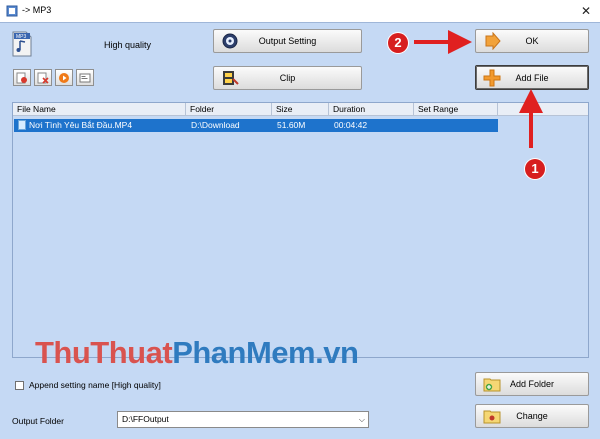  What do you see at coordinates (12, 11) in the screenshot?
I see `app-icon` at bounding box center [12, 11].